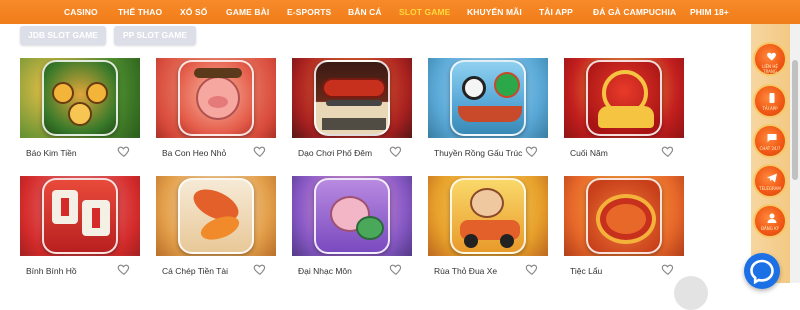 The image size is (800, 310). I want to click on nav-item-slot-game: SLOT GAME, so click(424, 12).